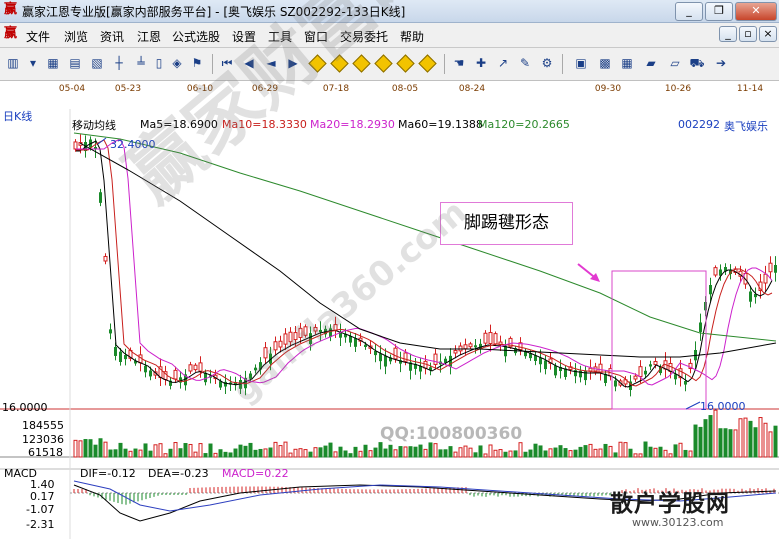 This screenshot has height=539, width=779. What do you see at coordinates (697, 63) in the screenshot?
I see `truck-icon: ⛟` at bounding box center [697, 63].